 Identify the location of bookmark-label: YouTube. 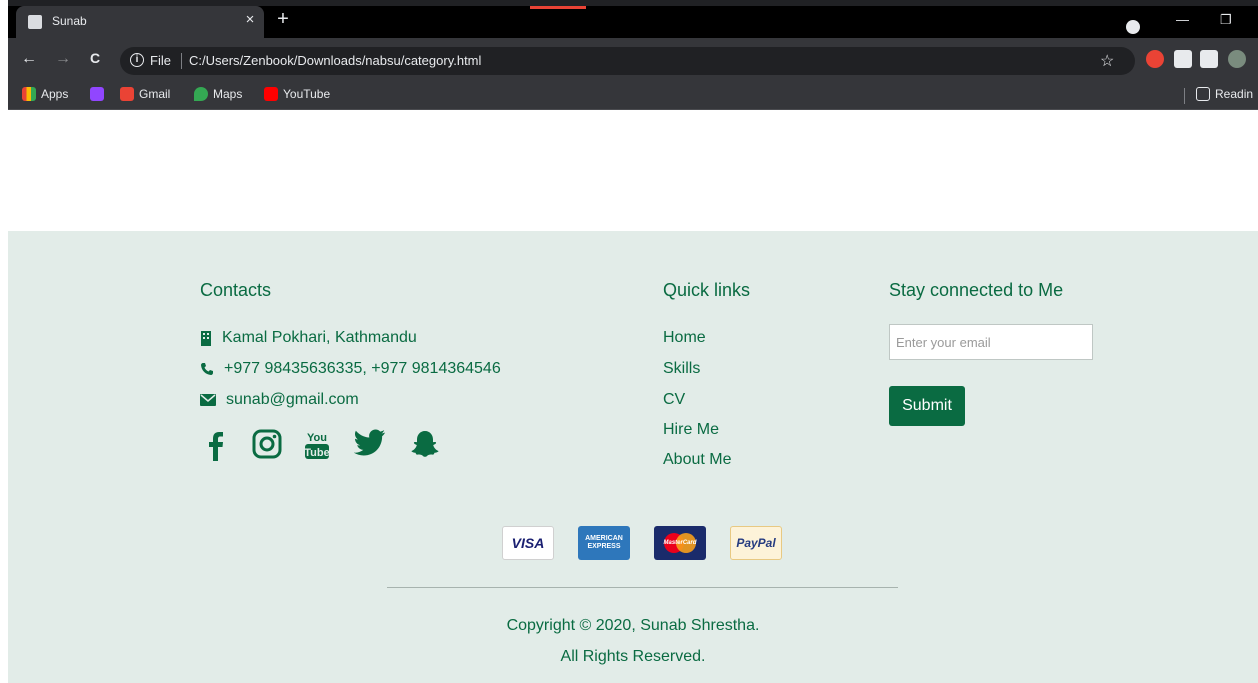
(307, 94).